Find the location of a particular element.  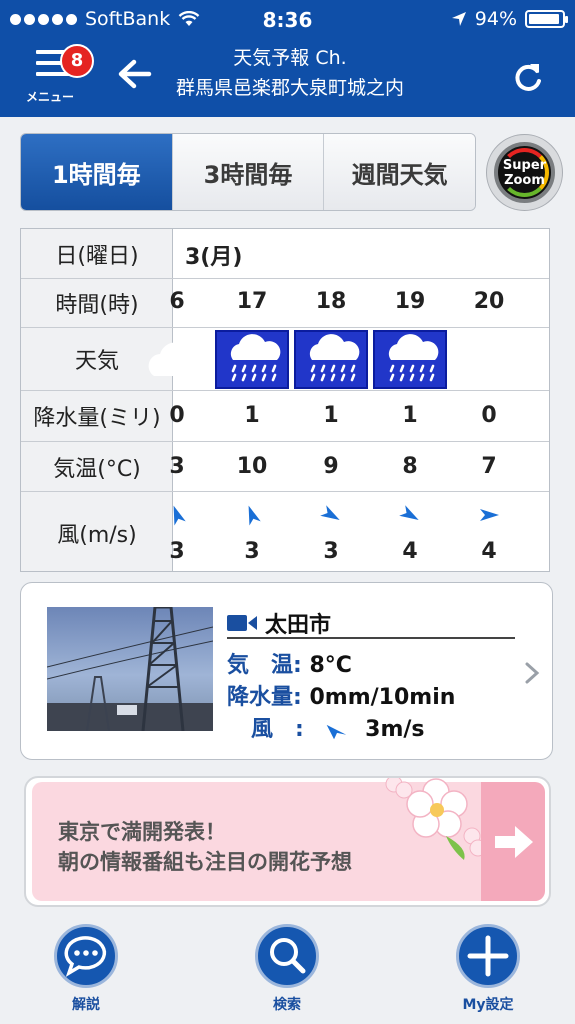

temp-cell: 8 is located at coordinates (410, 466).